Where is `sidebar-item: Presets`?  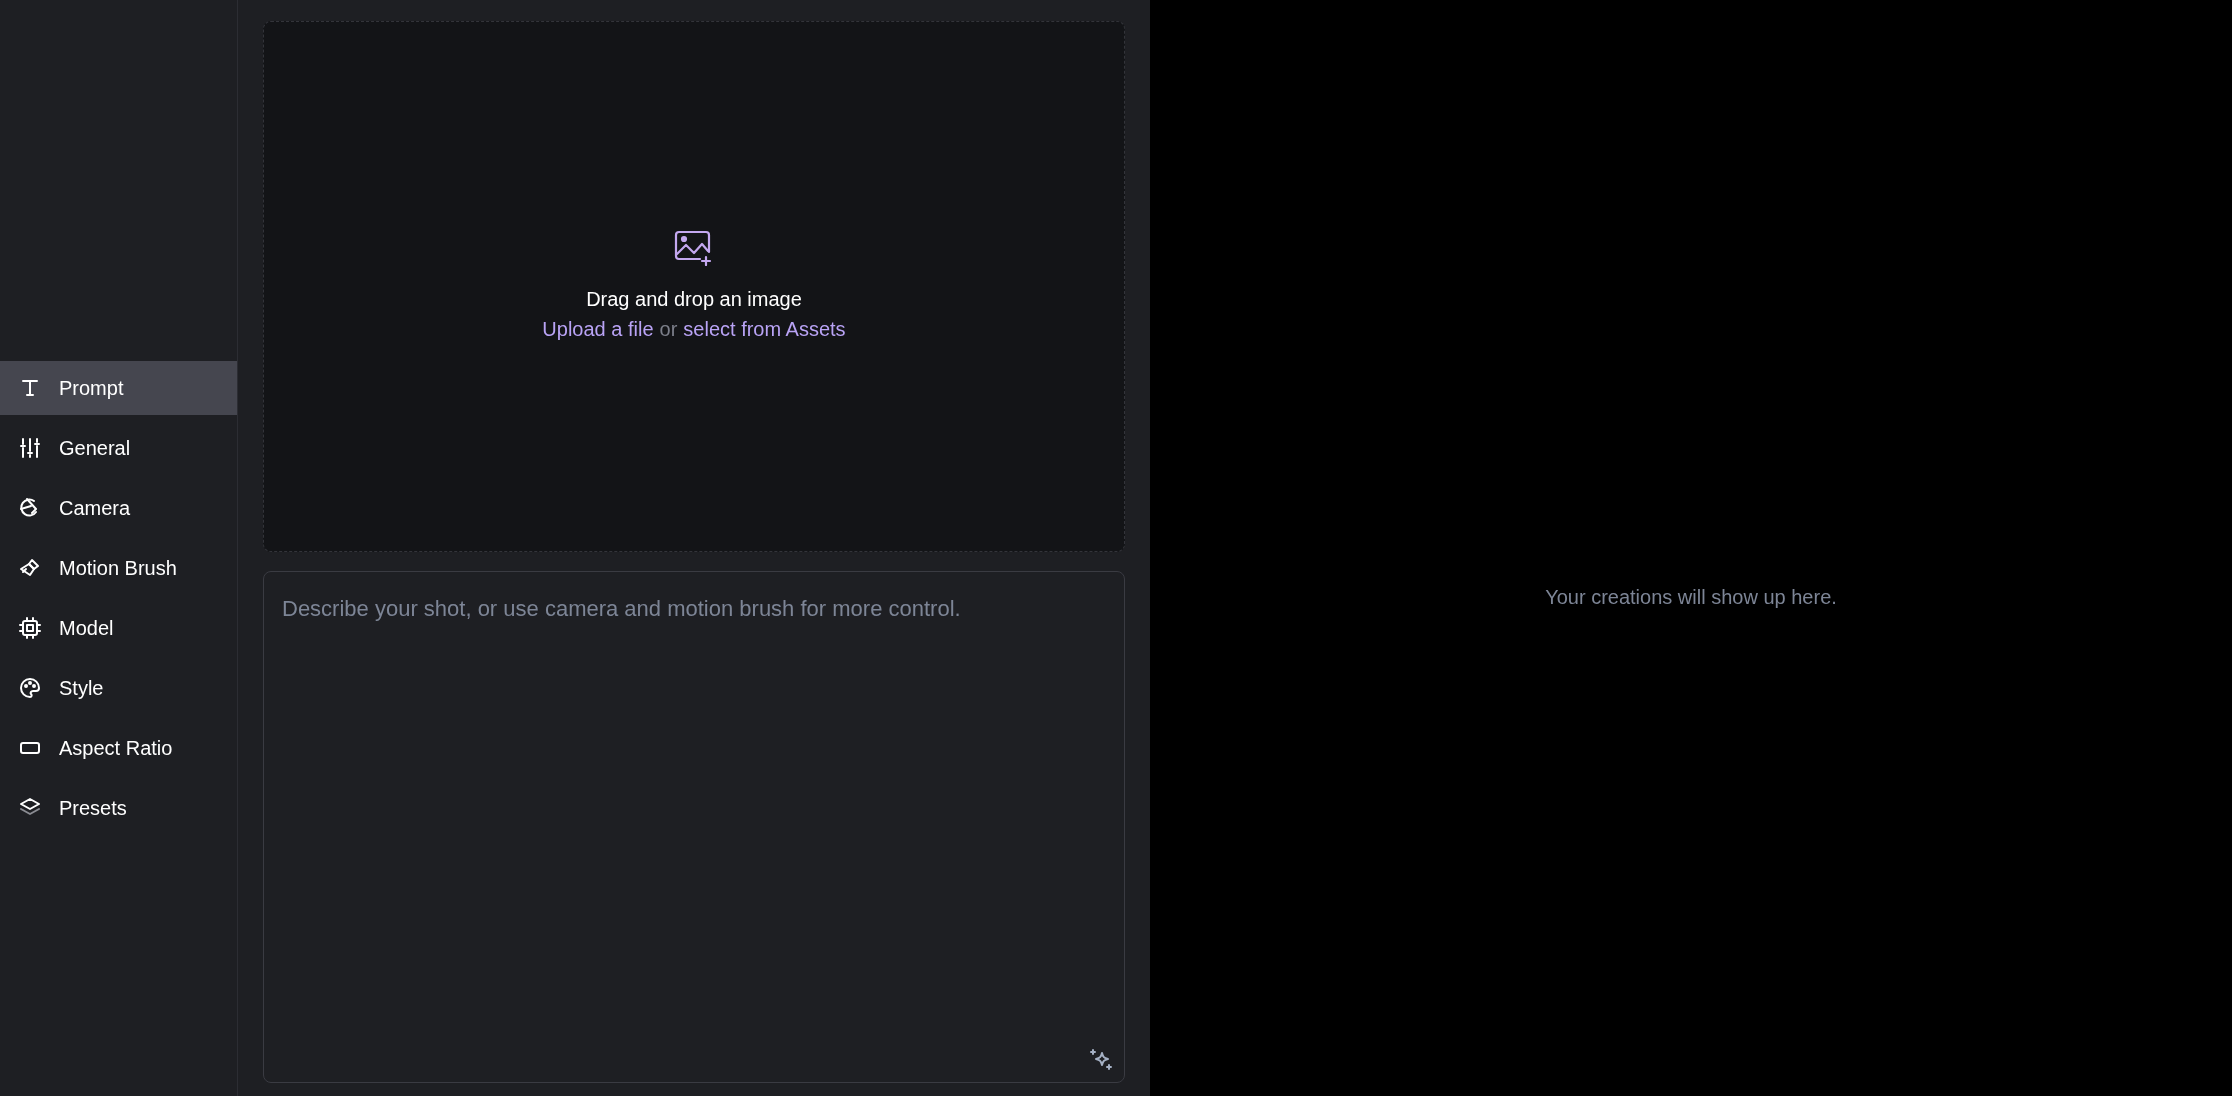
sidebar-item: Presets is located at coordinates (118, 808).